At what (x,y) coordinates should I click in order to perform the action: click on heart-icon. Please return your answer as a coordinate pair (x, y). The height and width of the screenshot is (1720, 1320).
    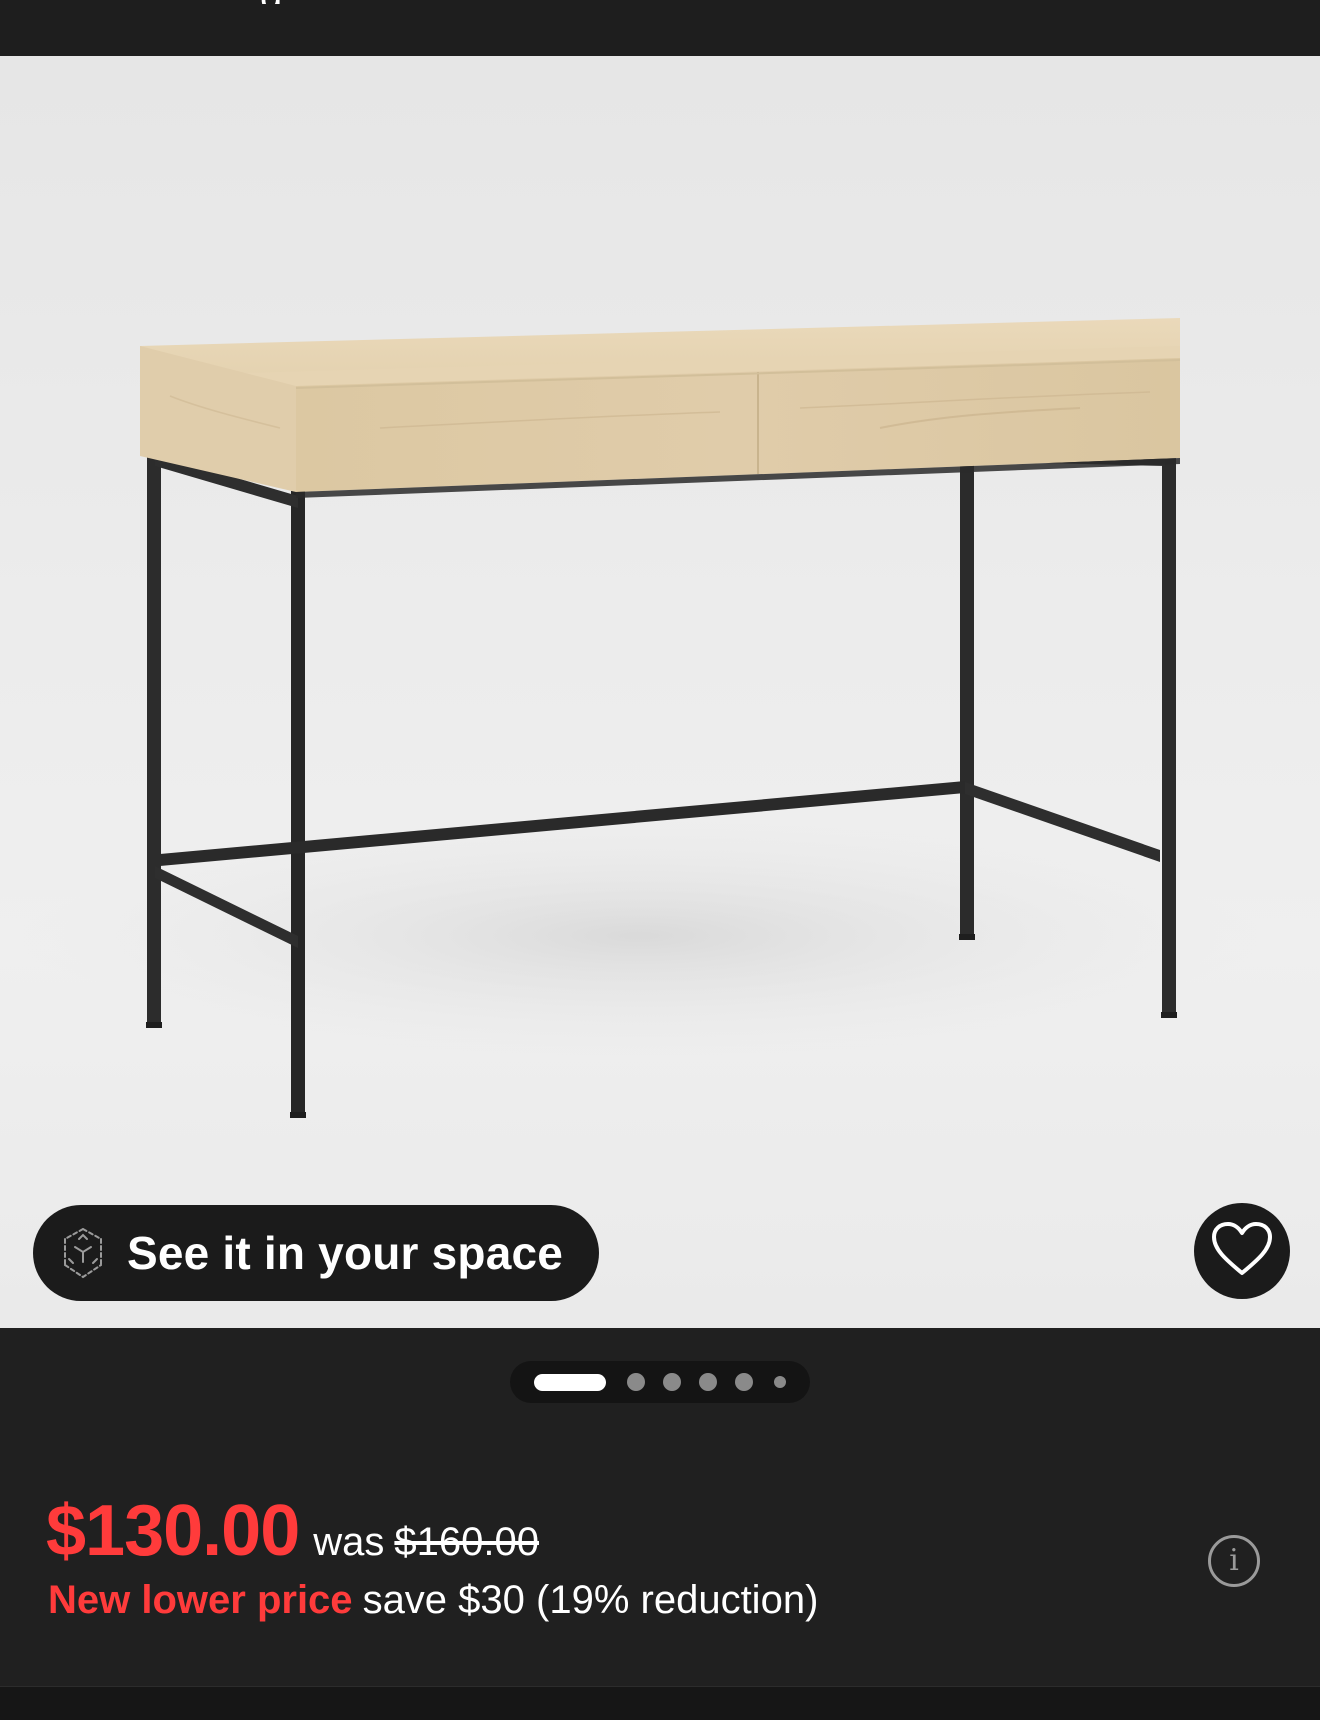
    Looking at the image, I should click on (1242, 1251).